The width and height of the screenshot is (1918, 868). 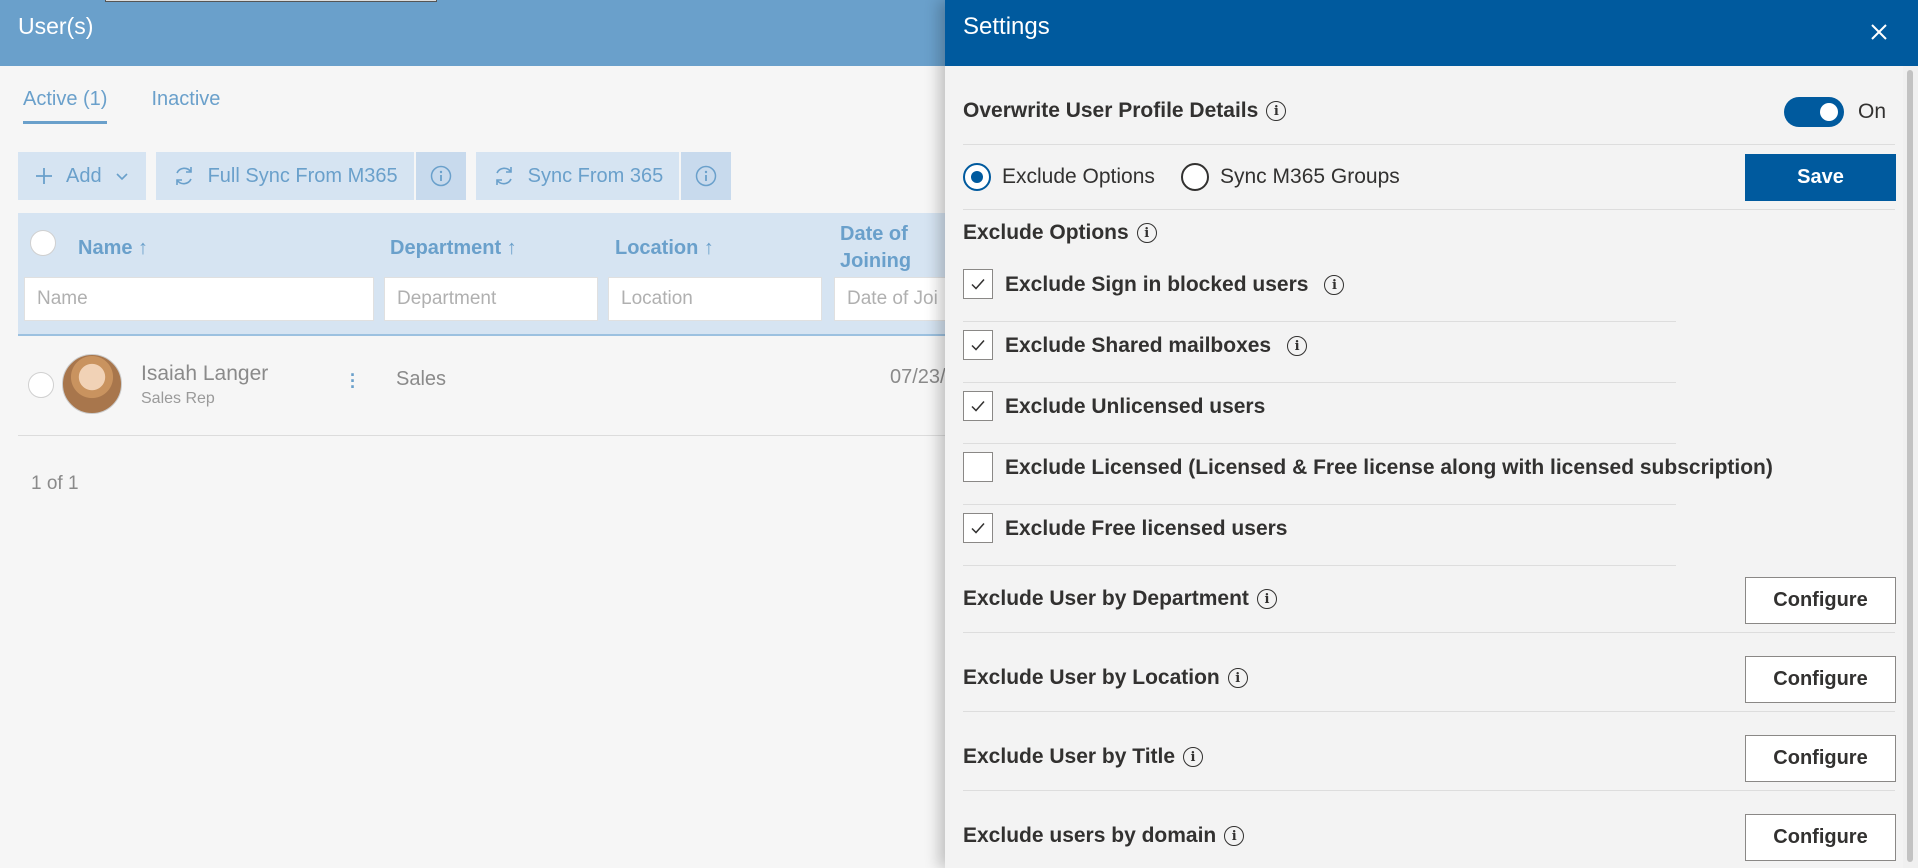 I want to click on exclude-by-domain-row: Exclude users by domain i, so click(x=1104, y=836).